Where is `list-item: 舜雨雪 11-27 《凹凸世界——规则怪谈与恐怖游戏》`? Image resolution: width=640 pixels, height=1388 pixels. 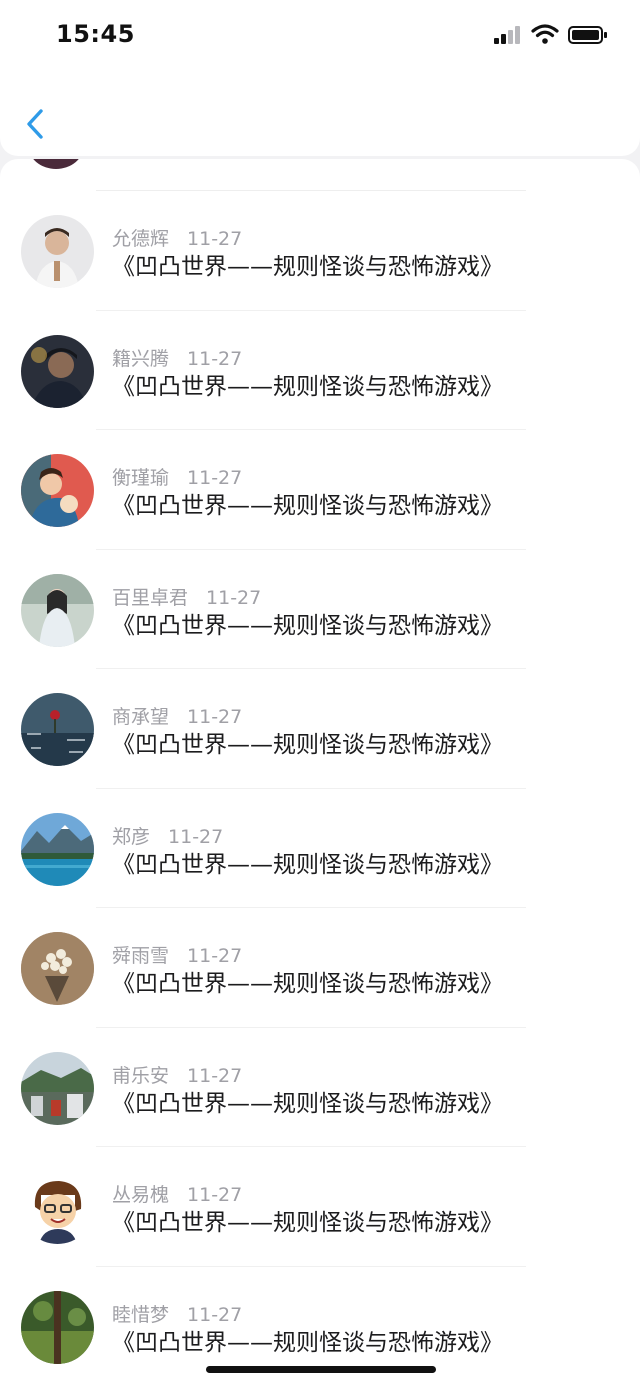 list-item: 舜雨雪 11-27 《凹凸世界——规则怪谈与恐怖游戏》 is located at coordinates (320, 968).